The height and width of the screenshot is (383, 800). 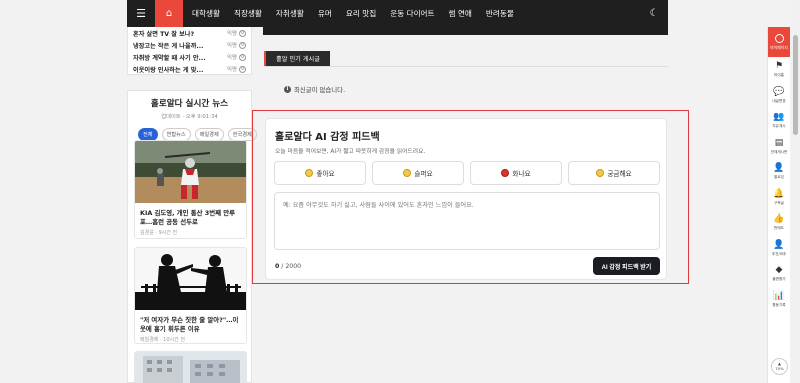 I want to click on users-icon: 👥, so click(x=779, y=117).